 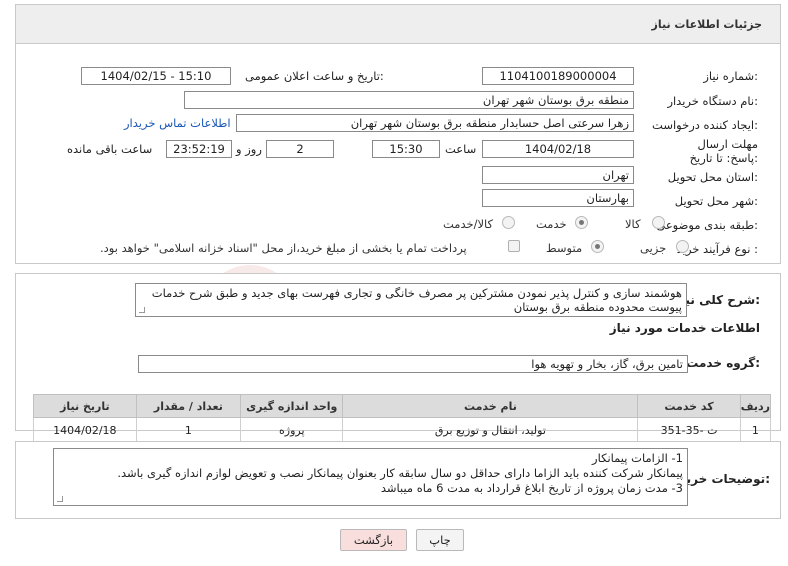 What do you see at coordinates (723, 151) in the screenshot?
I see `deadline-label: مهلت ارسال پاسخ: تا تاریخ:` at bounding box center [723, 151].